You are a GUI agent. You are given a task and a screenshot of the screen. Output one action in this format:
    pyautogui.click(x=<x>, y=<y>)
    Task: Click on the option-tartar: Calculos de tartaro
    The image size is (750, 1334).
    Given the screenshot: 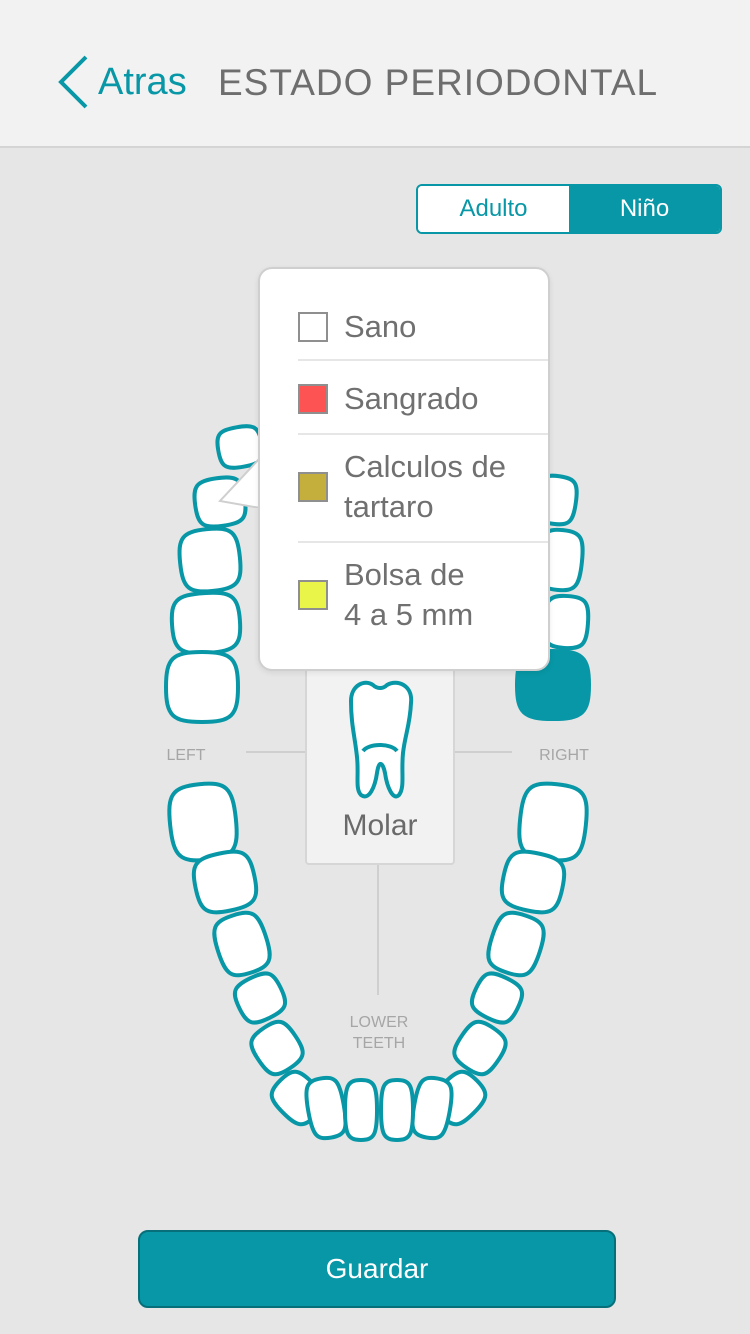 What is the action you would take?
    pyautogui.click(x=408, y=487)
    